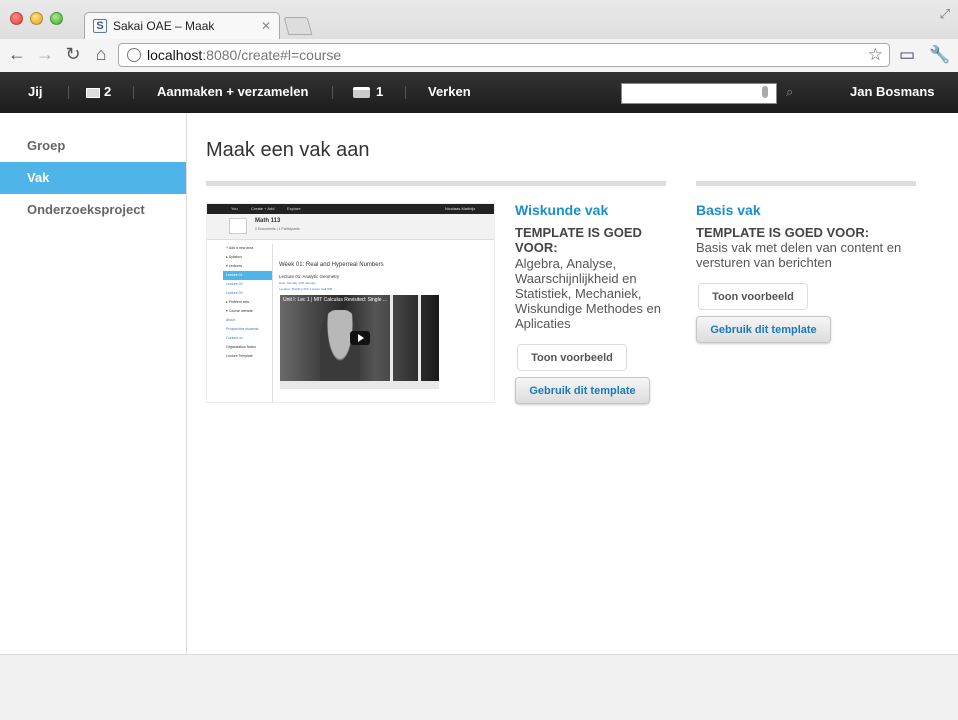 This screenshot has width=958, height=720. I want to click on forward-arrow-icon: →, so click(45, 54).